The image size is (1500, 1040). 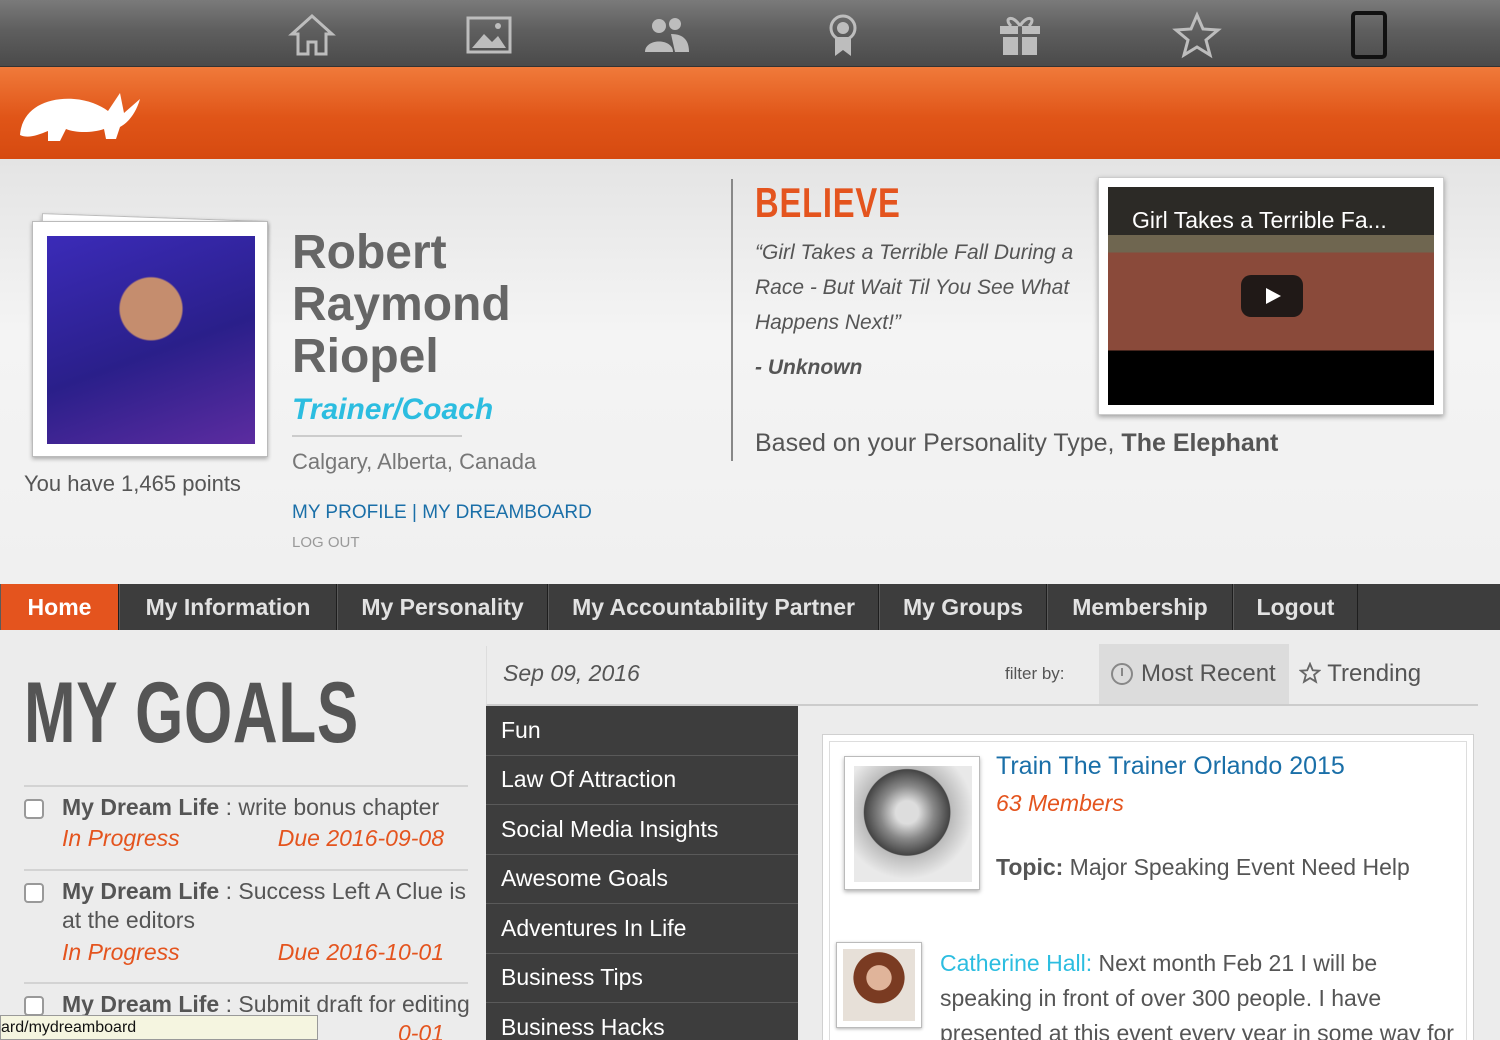 What do you see at coordinates (1236, 867) in the screenshot?
I see `topic-text: Major Speaking Event Need Help` at bounding box center [1236, 867].